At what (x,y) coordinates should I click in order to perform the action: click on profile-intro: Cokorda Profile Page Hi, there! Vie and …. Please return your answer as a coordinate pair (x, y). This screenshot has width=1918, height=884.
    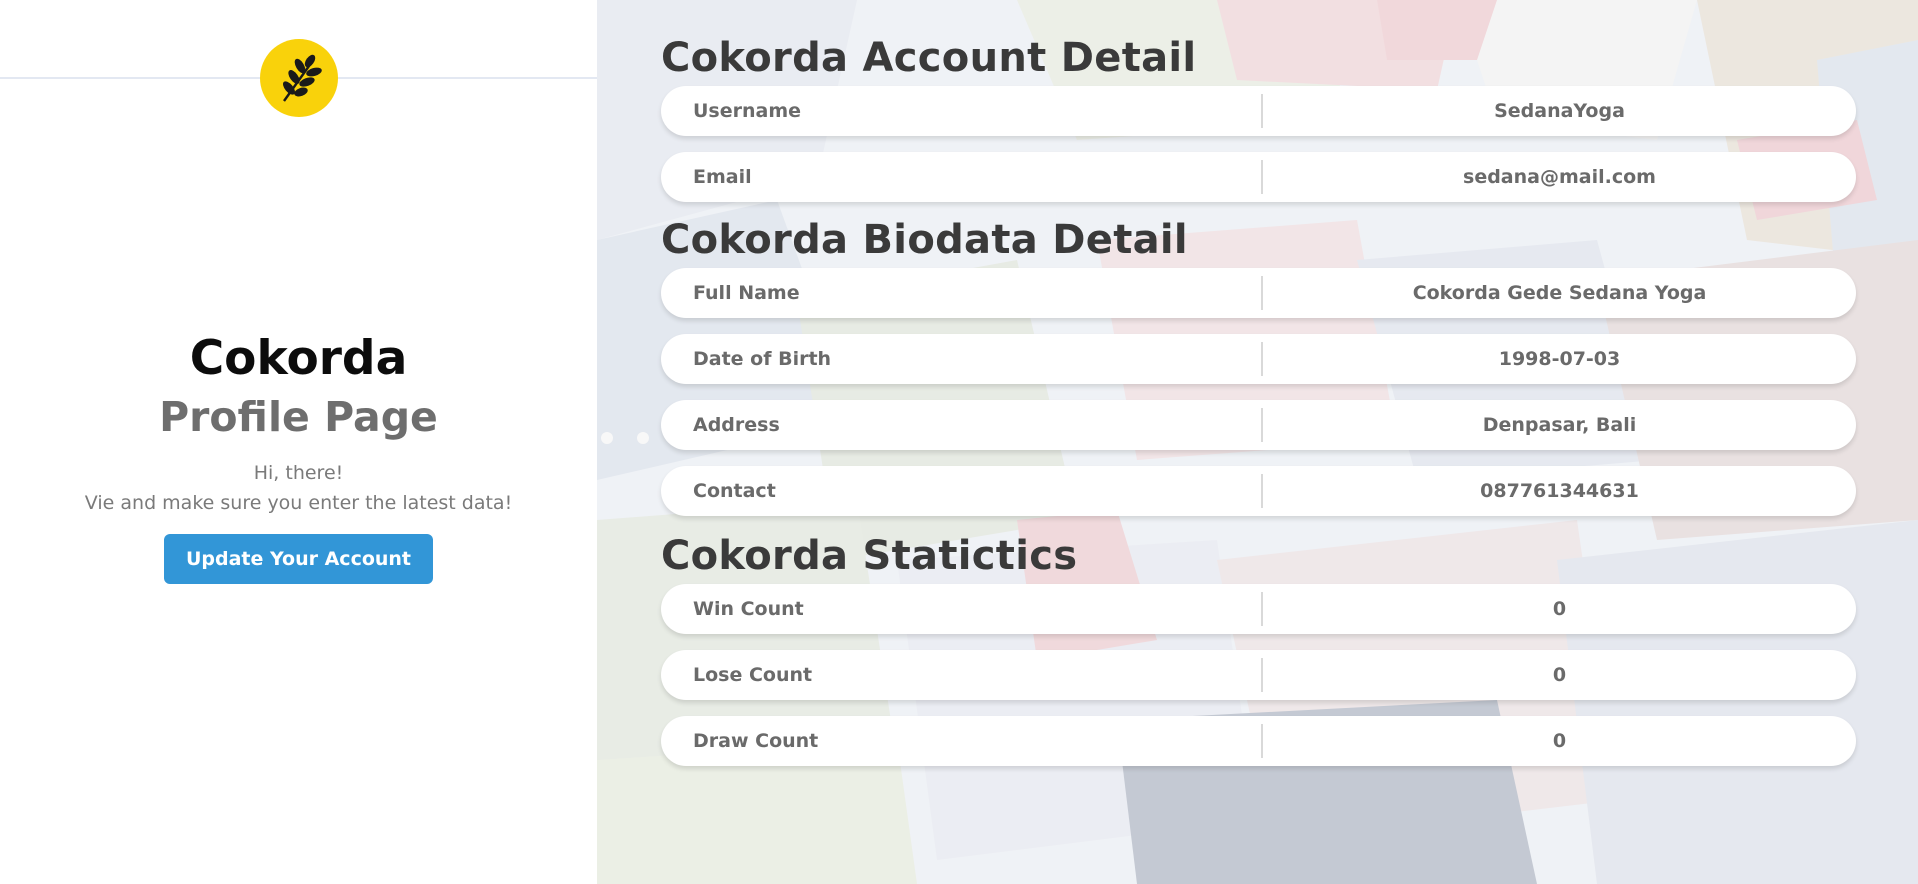
    Looking at the image, I should click on (298, 457).